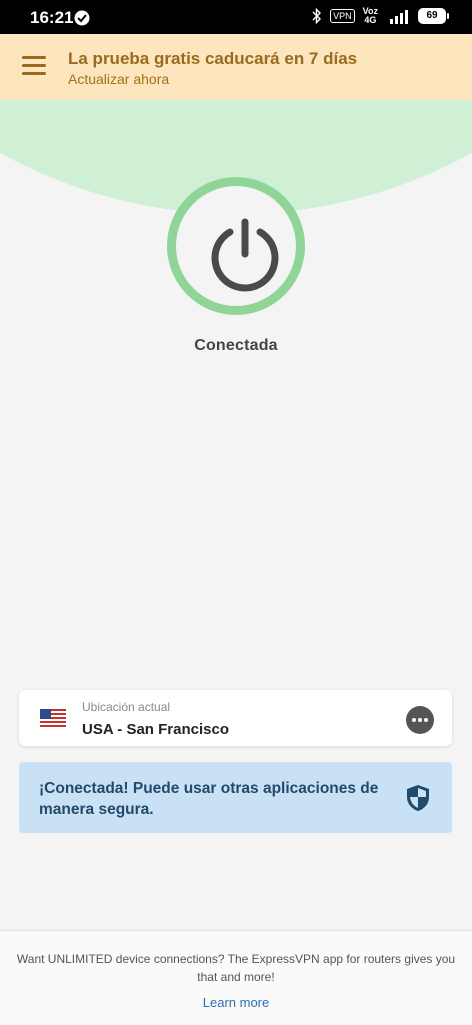 This screenshot has width=472, height=1025. Describe the element at coordinates (420, 720) in the screenshot. I see `more-options-icon` at that location.